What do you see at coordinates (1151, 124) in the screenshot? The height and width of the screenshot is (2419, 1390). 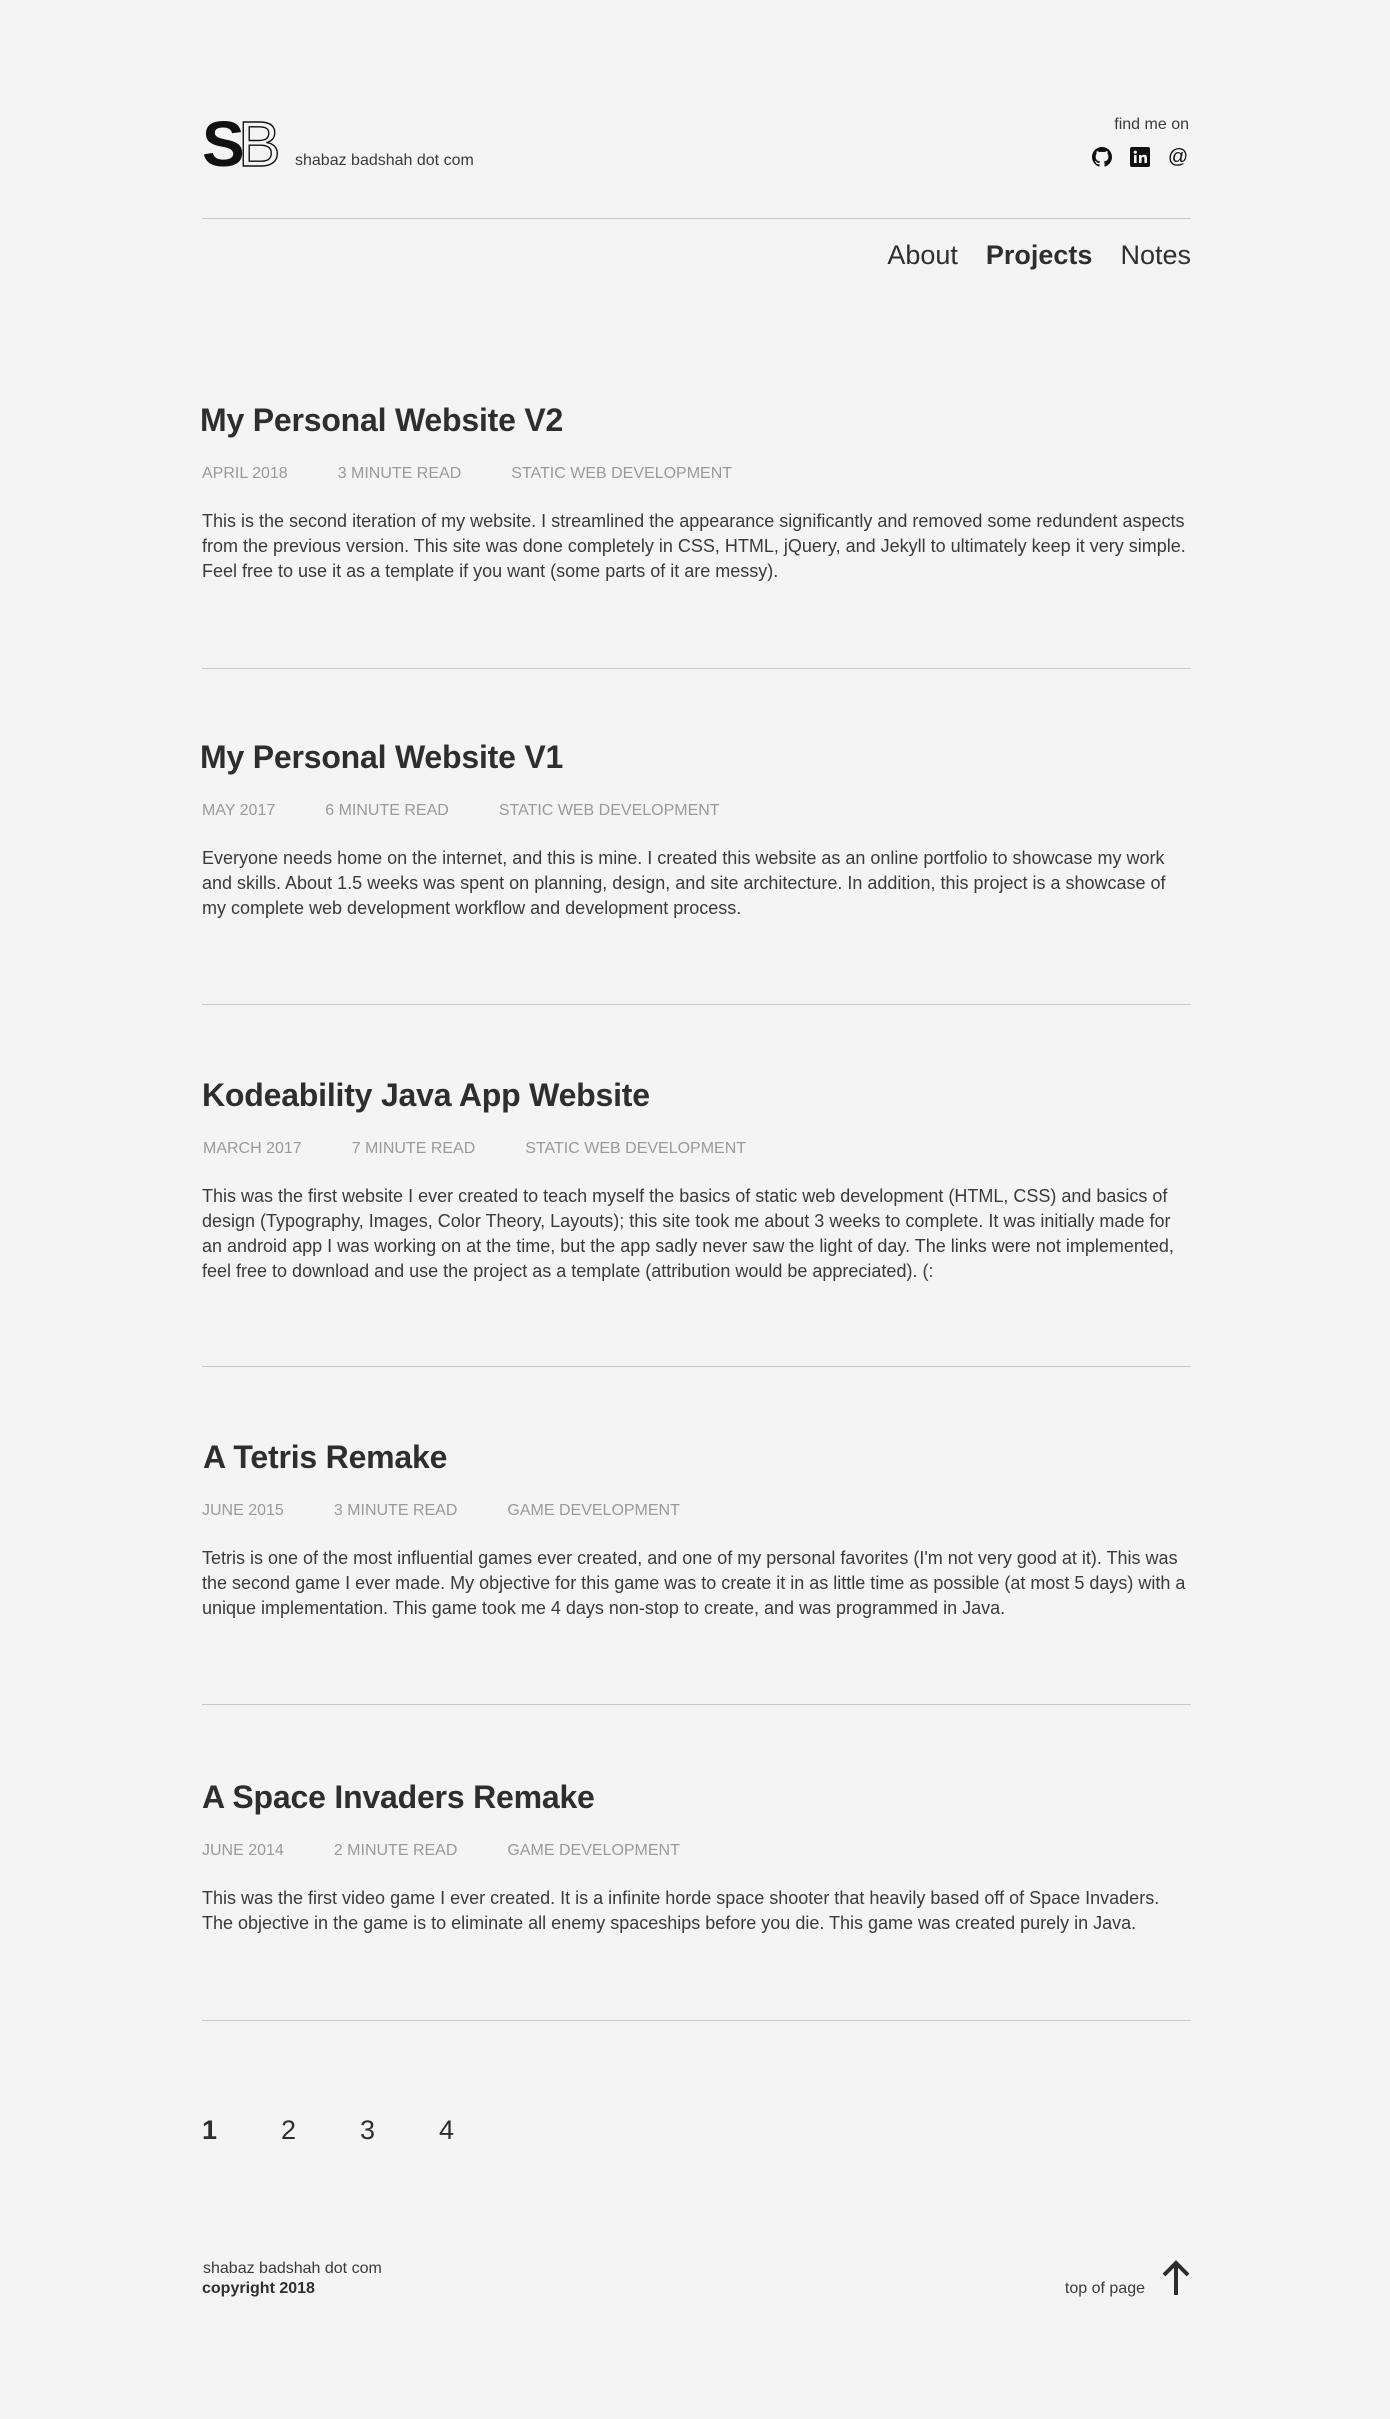 I see `find-me-label: find me on` at bounding box center [1151, 124].